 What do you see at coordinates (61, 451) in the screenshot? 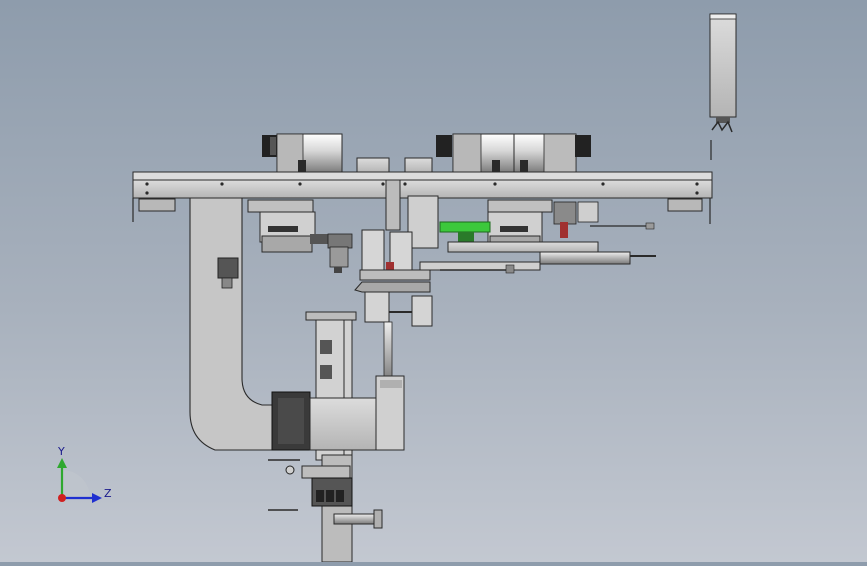
I see `y-axis-label: Y` at bounding box center [61, 451].